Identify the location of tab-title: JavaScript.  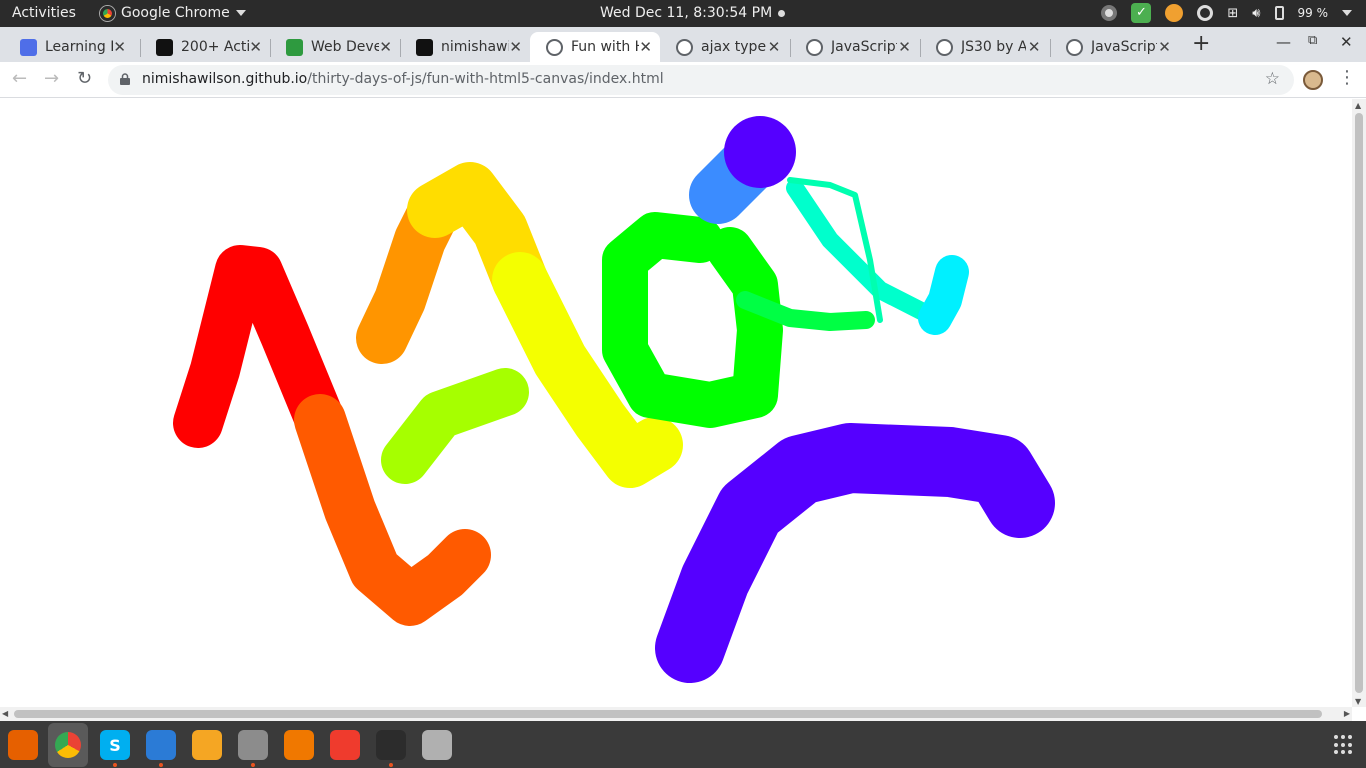
(864, 47).